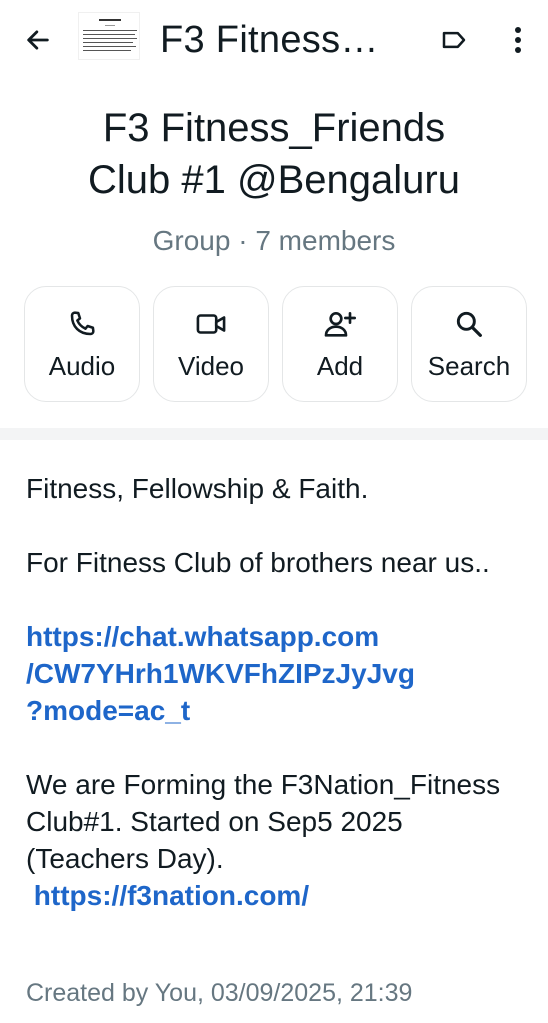  What do you see at coordinates (211, 366) in the screenshot?
I see `video-label: Video` at bounding box center [211, 366].